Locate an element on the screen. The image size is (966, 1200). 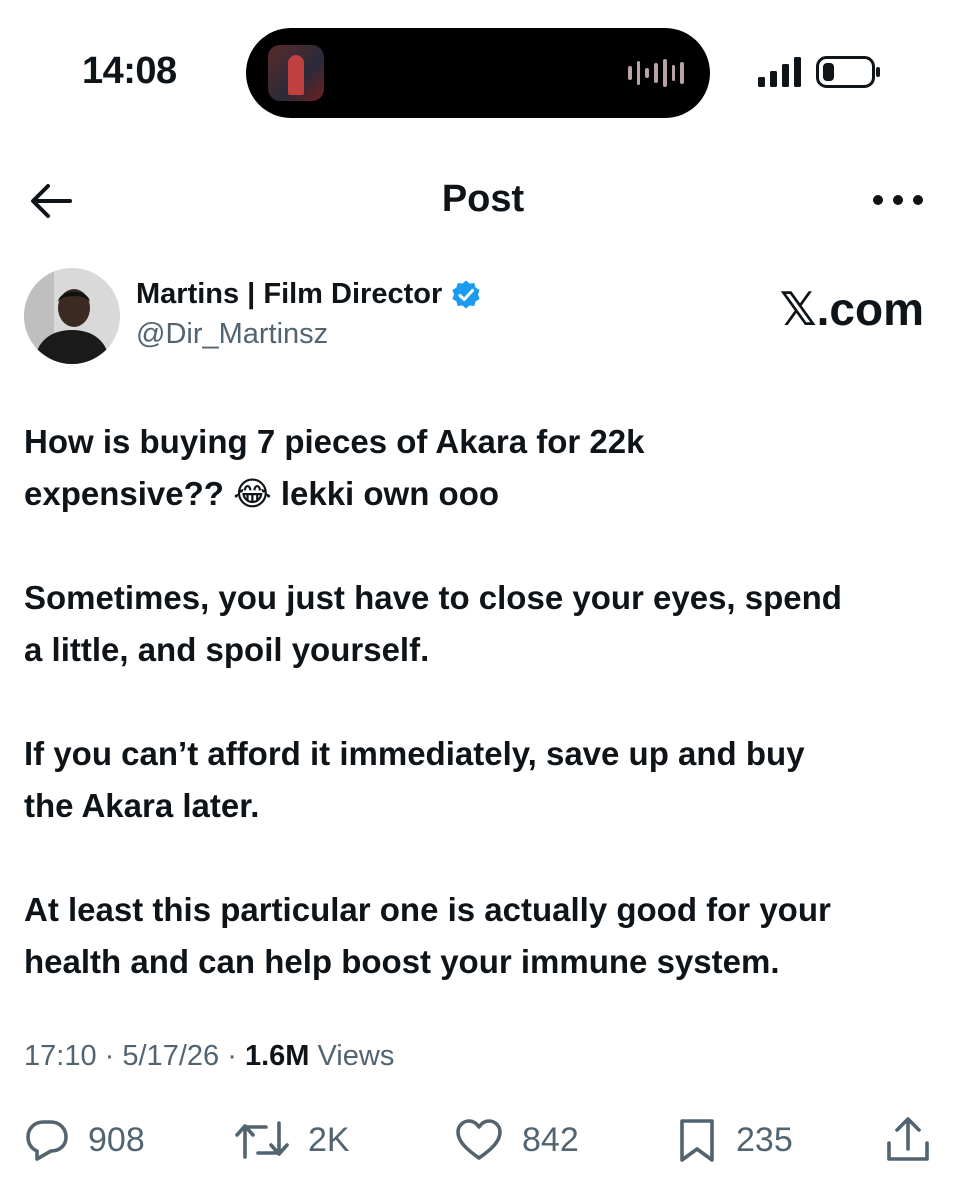
bookmark-button: 235 is located at coordinates (734, 1140).